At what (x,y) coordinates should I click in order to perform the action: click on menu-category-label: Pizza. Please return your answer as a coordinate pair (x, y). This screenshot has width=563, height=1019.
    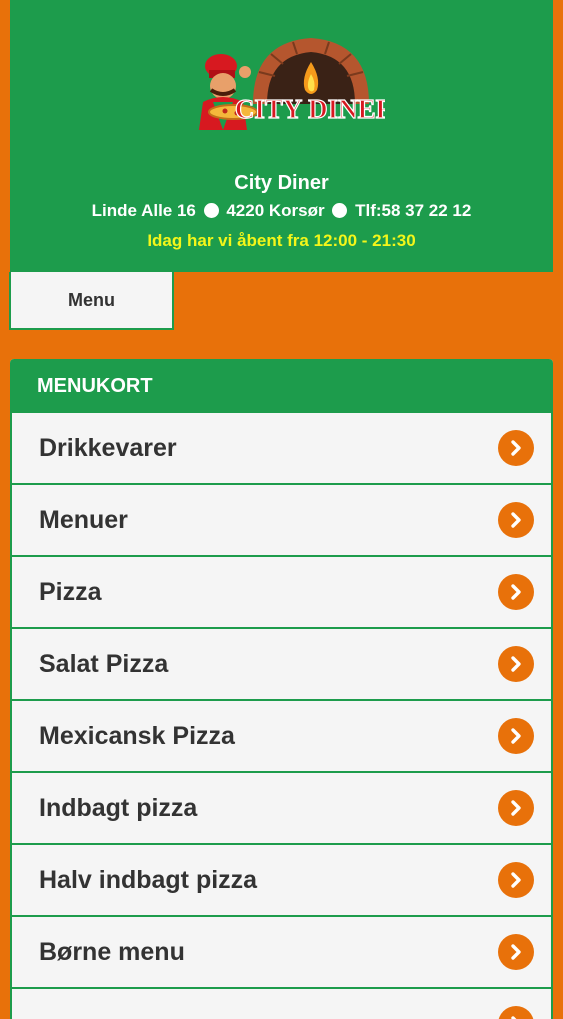
    Looking at the image, I should click on (70, 591).